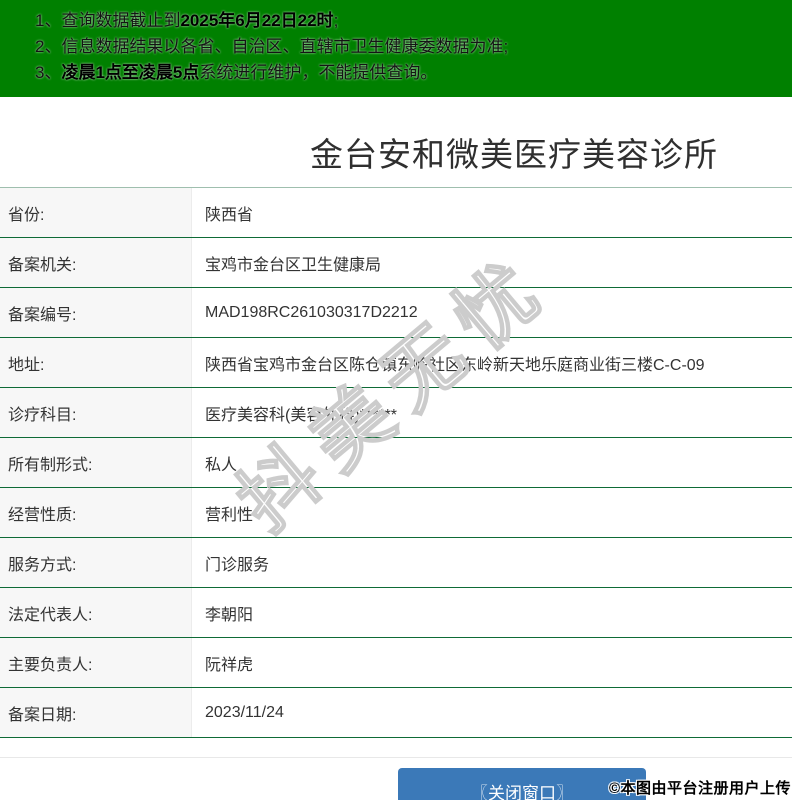 The width and height of the screenshot is (792, 800). I want to click on row-value: 陕西省宝鸡市金台区陈仓镇东岭社区东岭新天地乐庭商业街三楼C-C-09, so click(492, 362).